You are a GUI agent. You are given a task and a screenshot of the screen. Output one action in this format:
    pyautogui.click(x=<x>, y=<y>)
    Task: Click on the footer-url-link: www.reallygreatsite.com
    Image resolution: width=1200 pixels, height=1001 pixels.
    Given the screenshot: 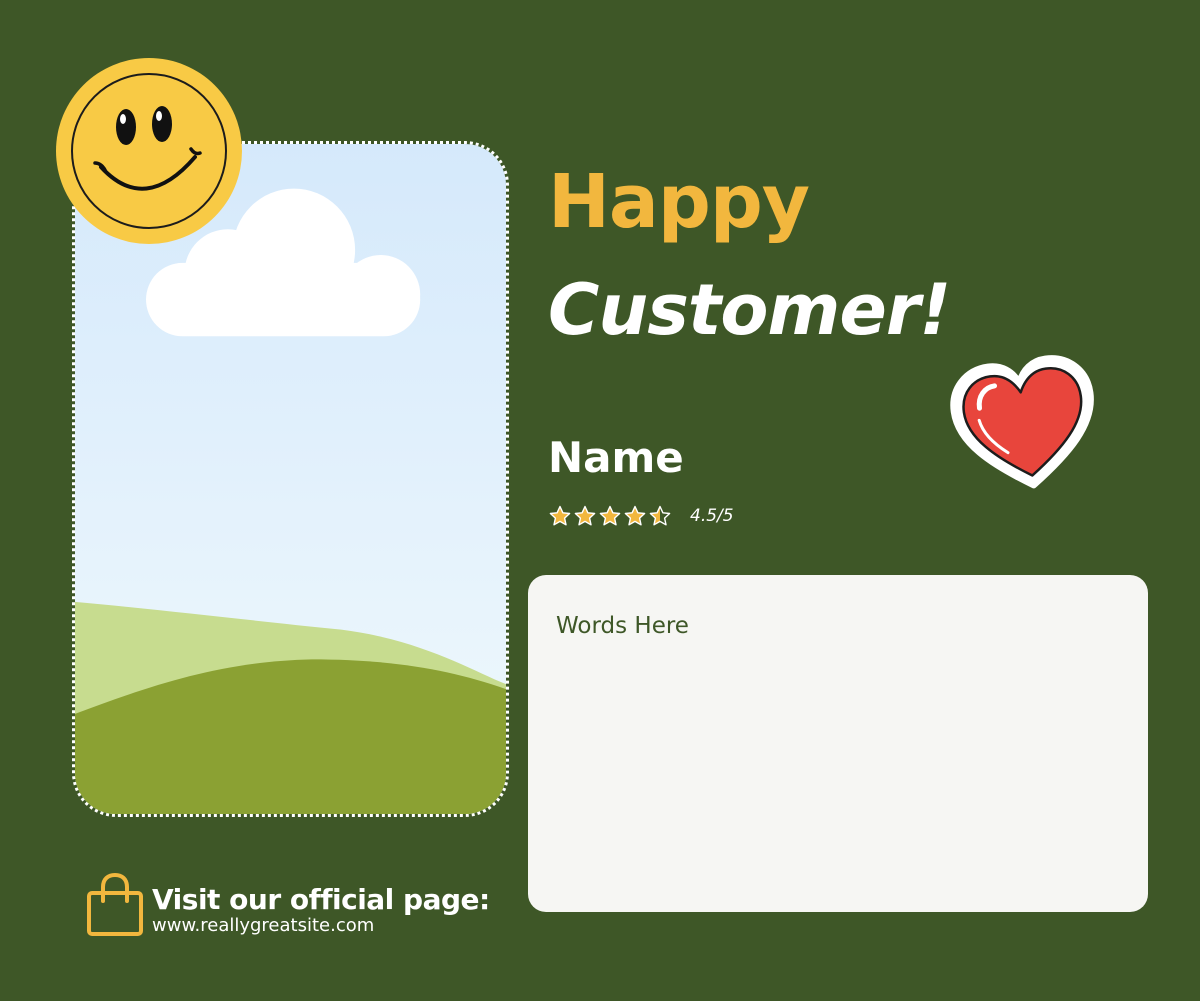 What is the action you would take?
    pyautogui.click(x=263, y=926)
    